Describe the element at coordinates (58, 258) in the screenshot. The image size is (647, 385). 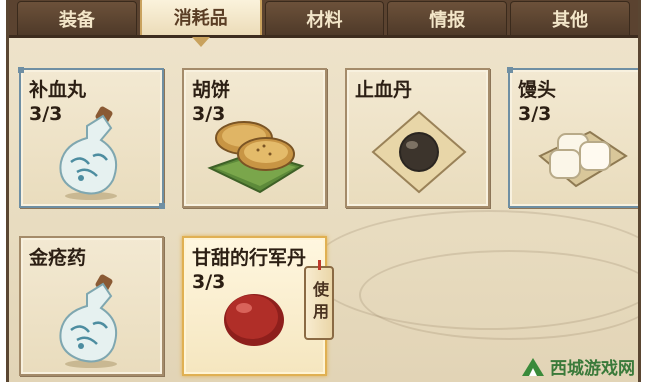
I see `item-name: 金疮药` at that location.